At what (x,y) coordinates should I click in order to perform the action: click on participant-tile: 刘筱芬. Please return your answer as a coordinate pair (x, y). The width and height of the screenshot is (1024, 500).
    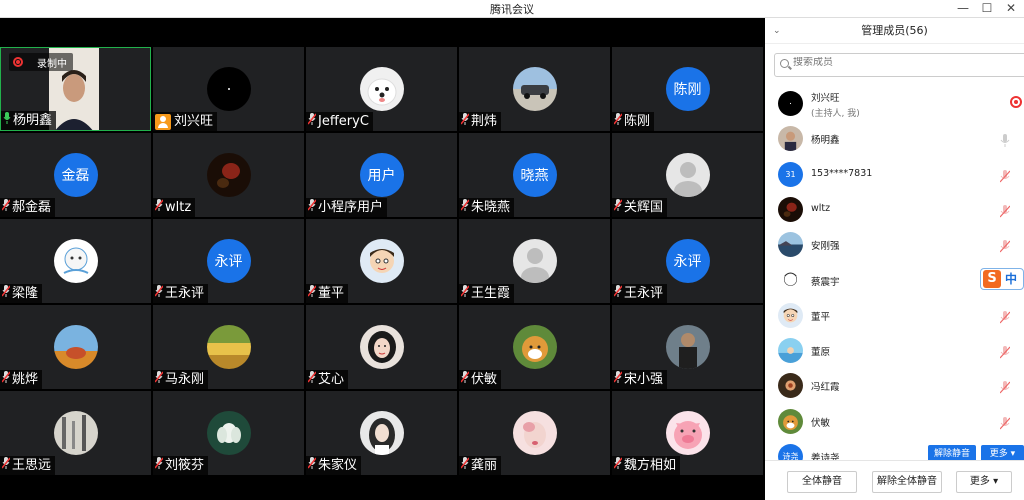
    Looking at the image, I should click on (228, 433).